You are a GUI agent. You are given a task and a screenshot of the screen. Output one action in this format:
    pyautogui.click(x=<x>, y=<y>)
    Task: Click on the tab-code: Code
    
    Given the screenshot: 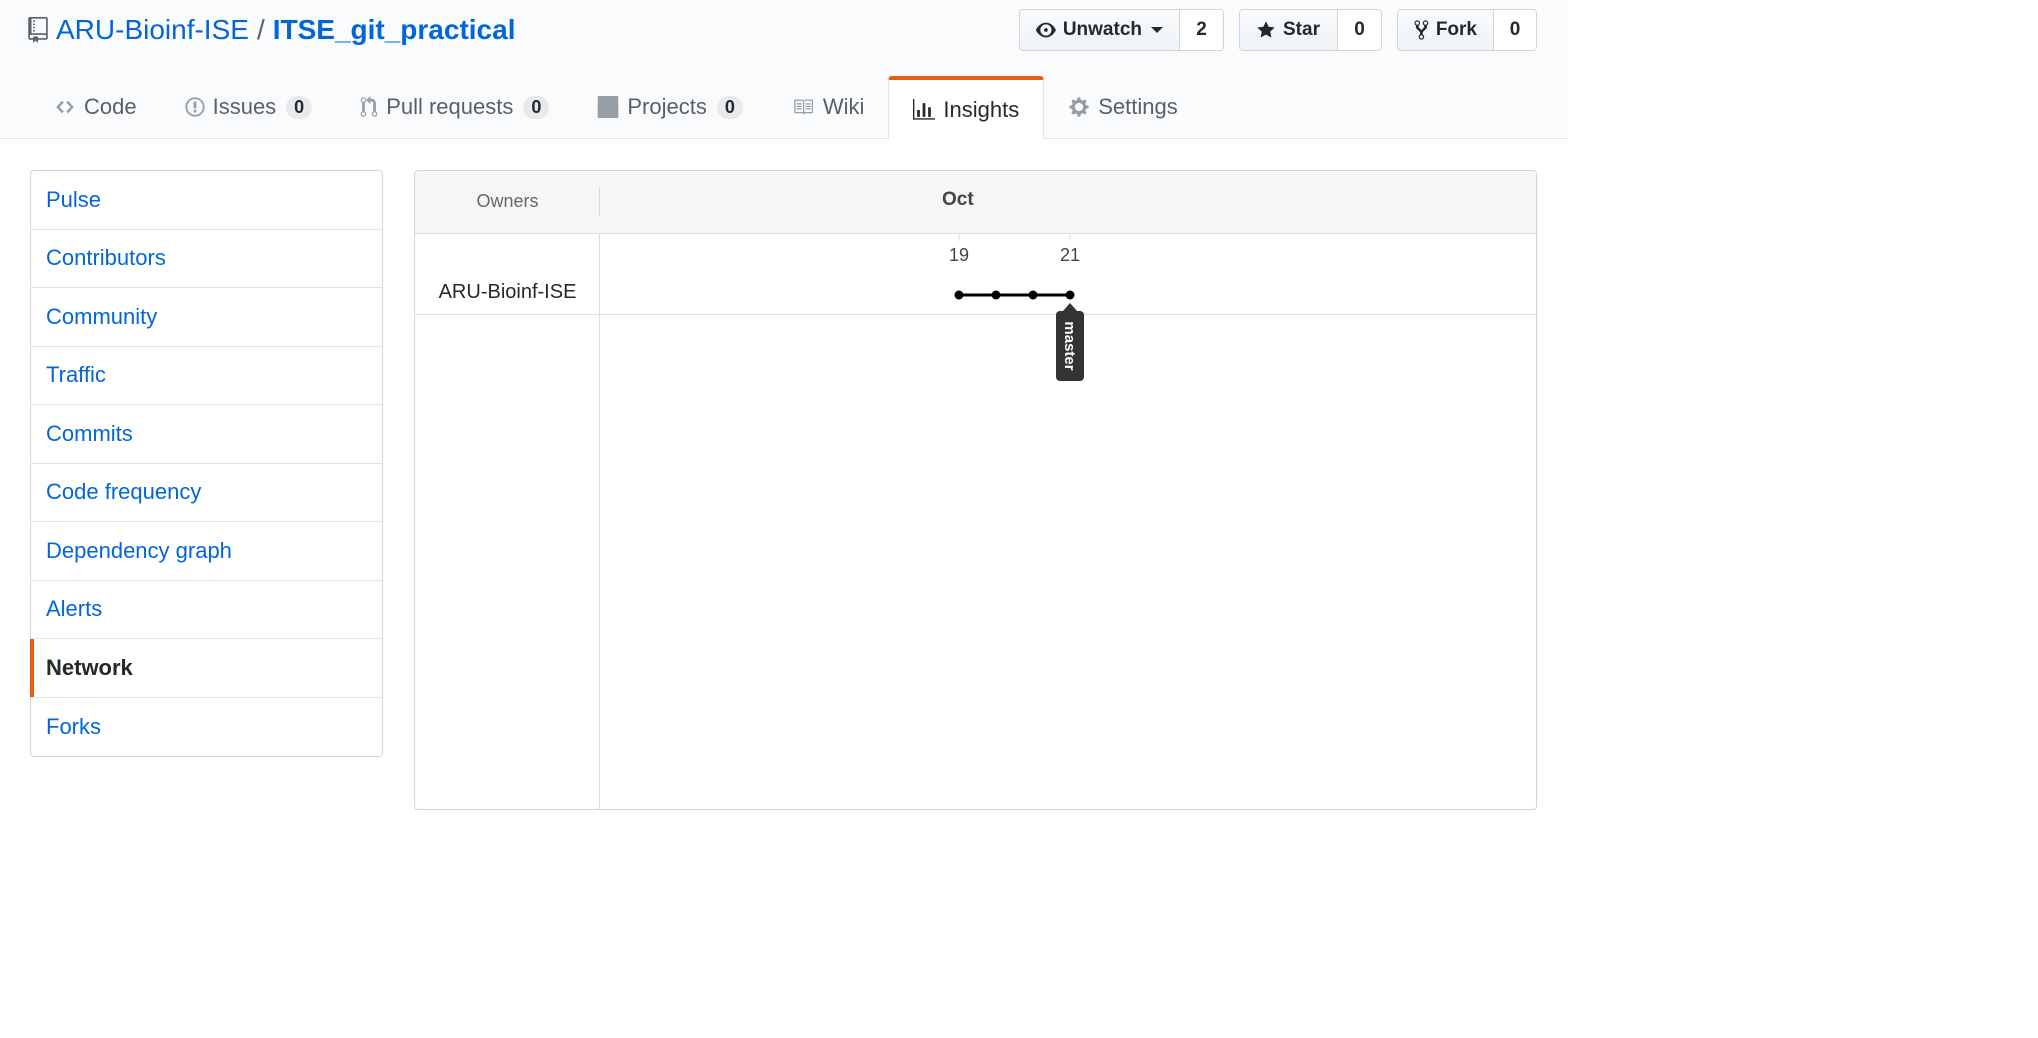 What is the action you would take?
    pyautogui.click(x=95, y=107)
    